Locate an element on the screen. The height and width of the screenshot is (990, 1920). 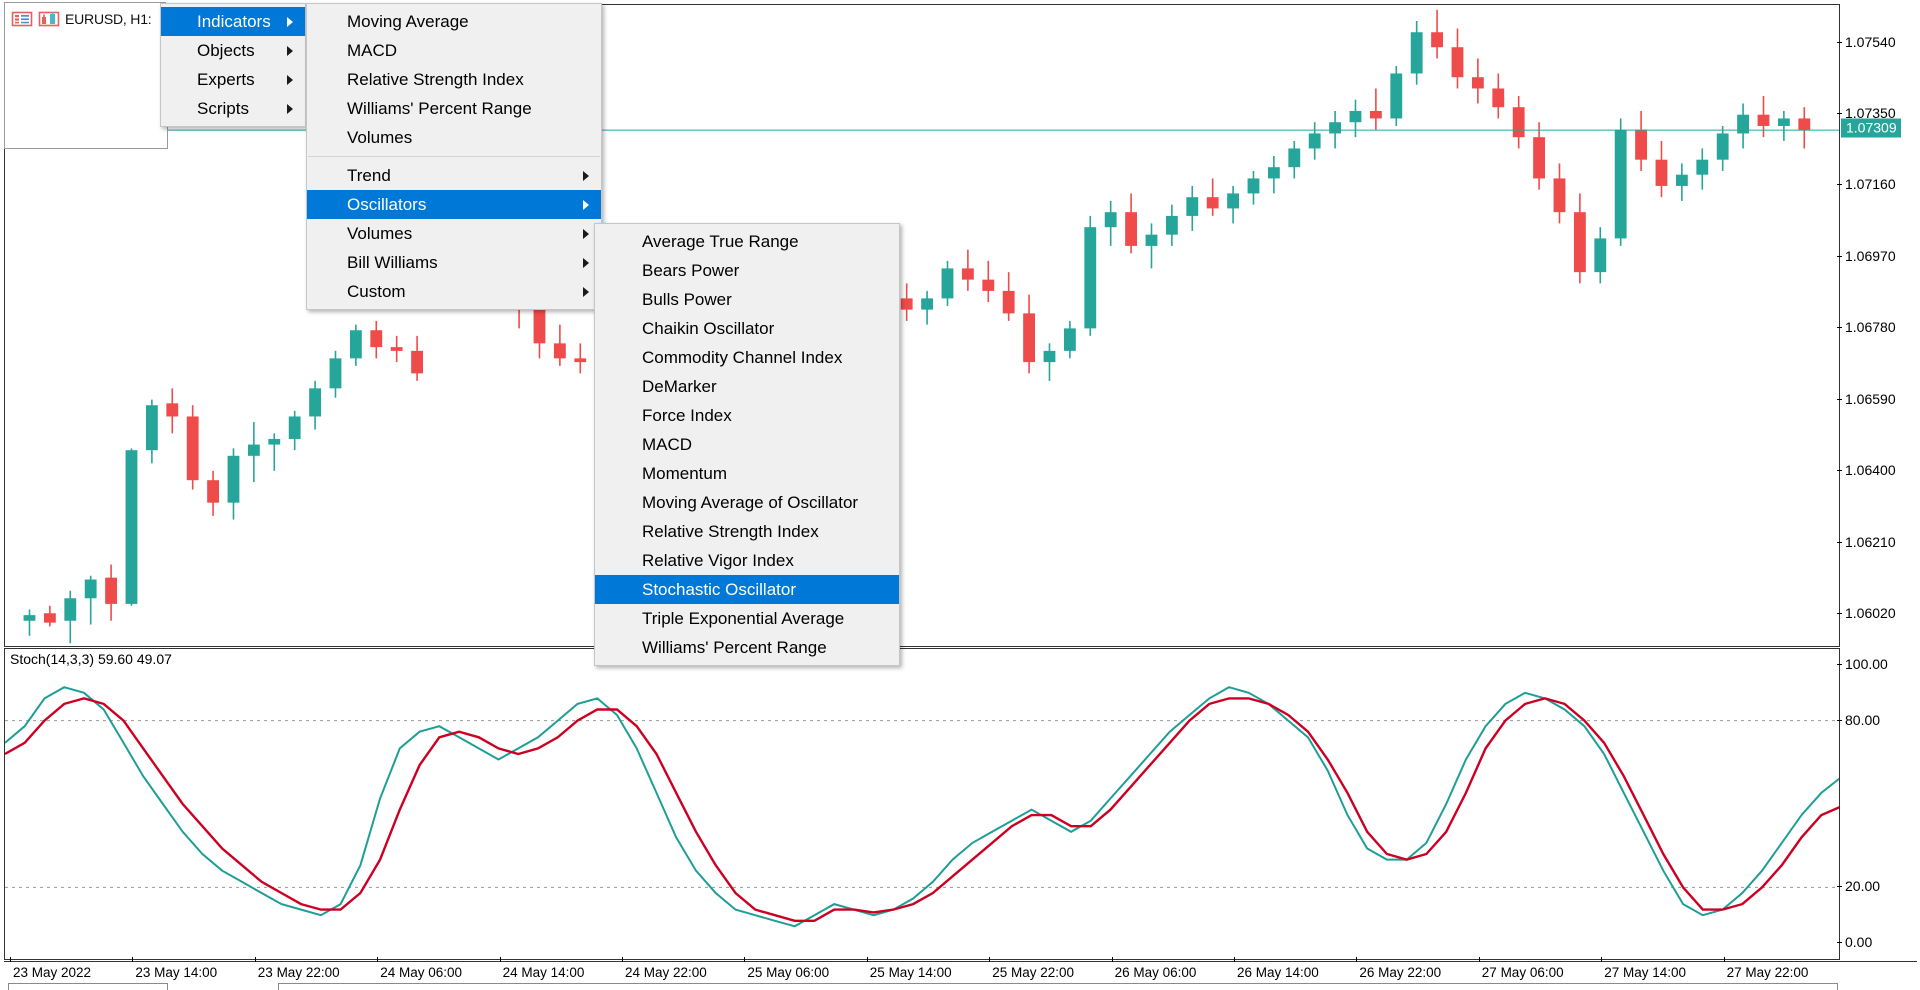
menu-item-indicators: Indicators is located at coordinates (233, 21).